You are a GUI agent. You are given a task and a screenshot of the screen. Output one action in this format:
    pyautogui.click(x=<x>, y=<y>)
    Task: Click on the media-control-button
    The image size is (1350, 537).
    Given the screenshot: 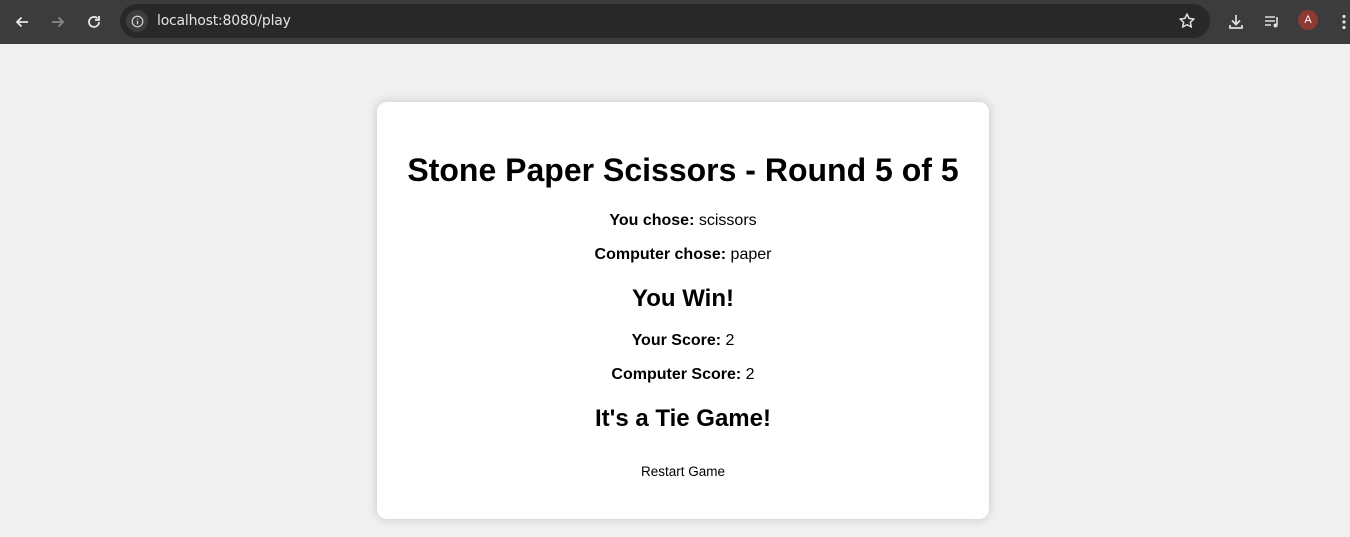 What is the action you would take?
    pyautogui.click(x=1272, y=22)
    